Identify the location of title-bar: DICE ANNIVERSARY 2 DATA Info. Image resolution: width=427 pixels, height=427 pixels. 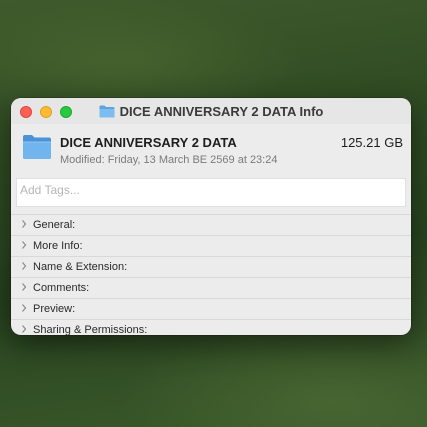
(211, 111).